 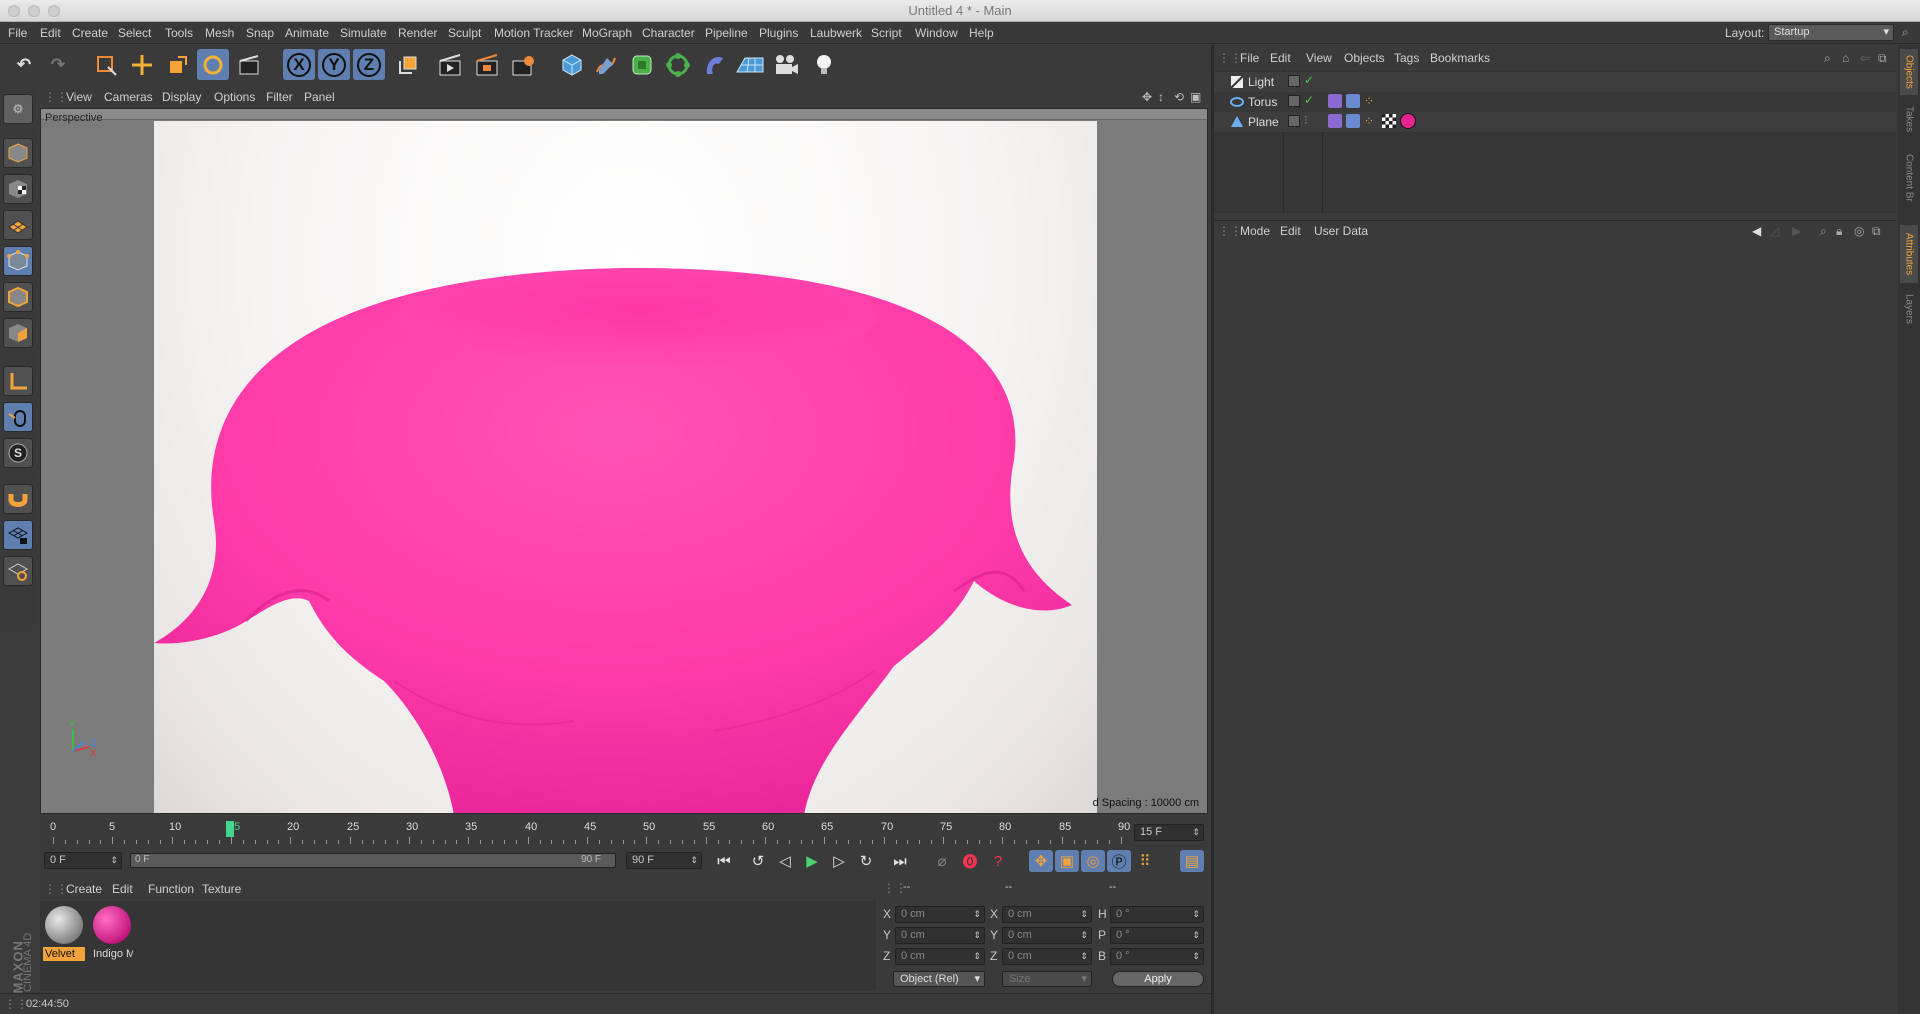 I want to click on z-axis-lock-button: Z, so click(x=369, y=64).